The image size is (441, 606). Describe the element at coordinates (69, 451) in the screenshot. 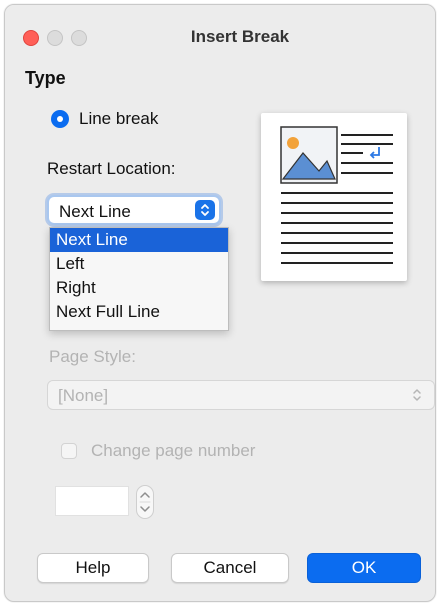

I see `change-page-number-checkbox` at that location.